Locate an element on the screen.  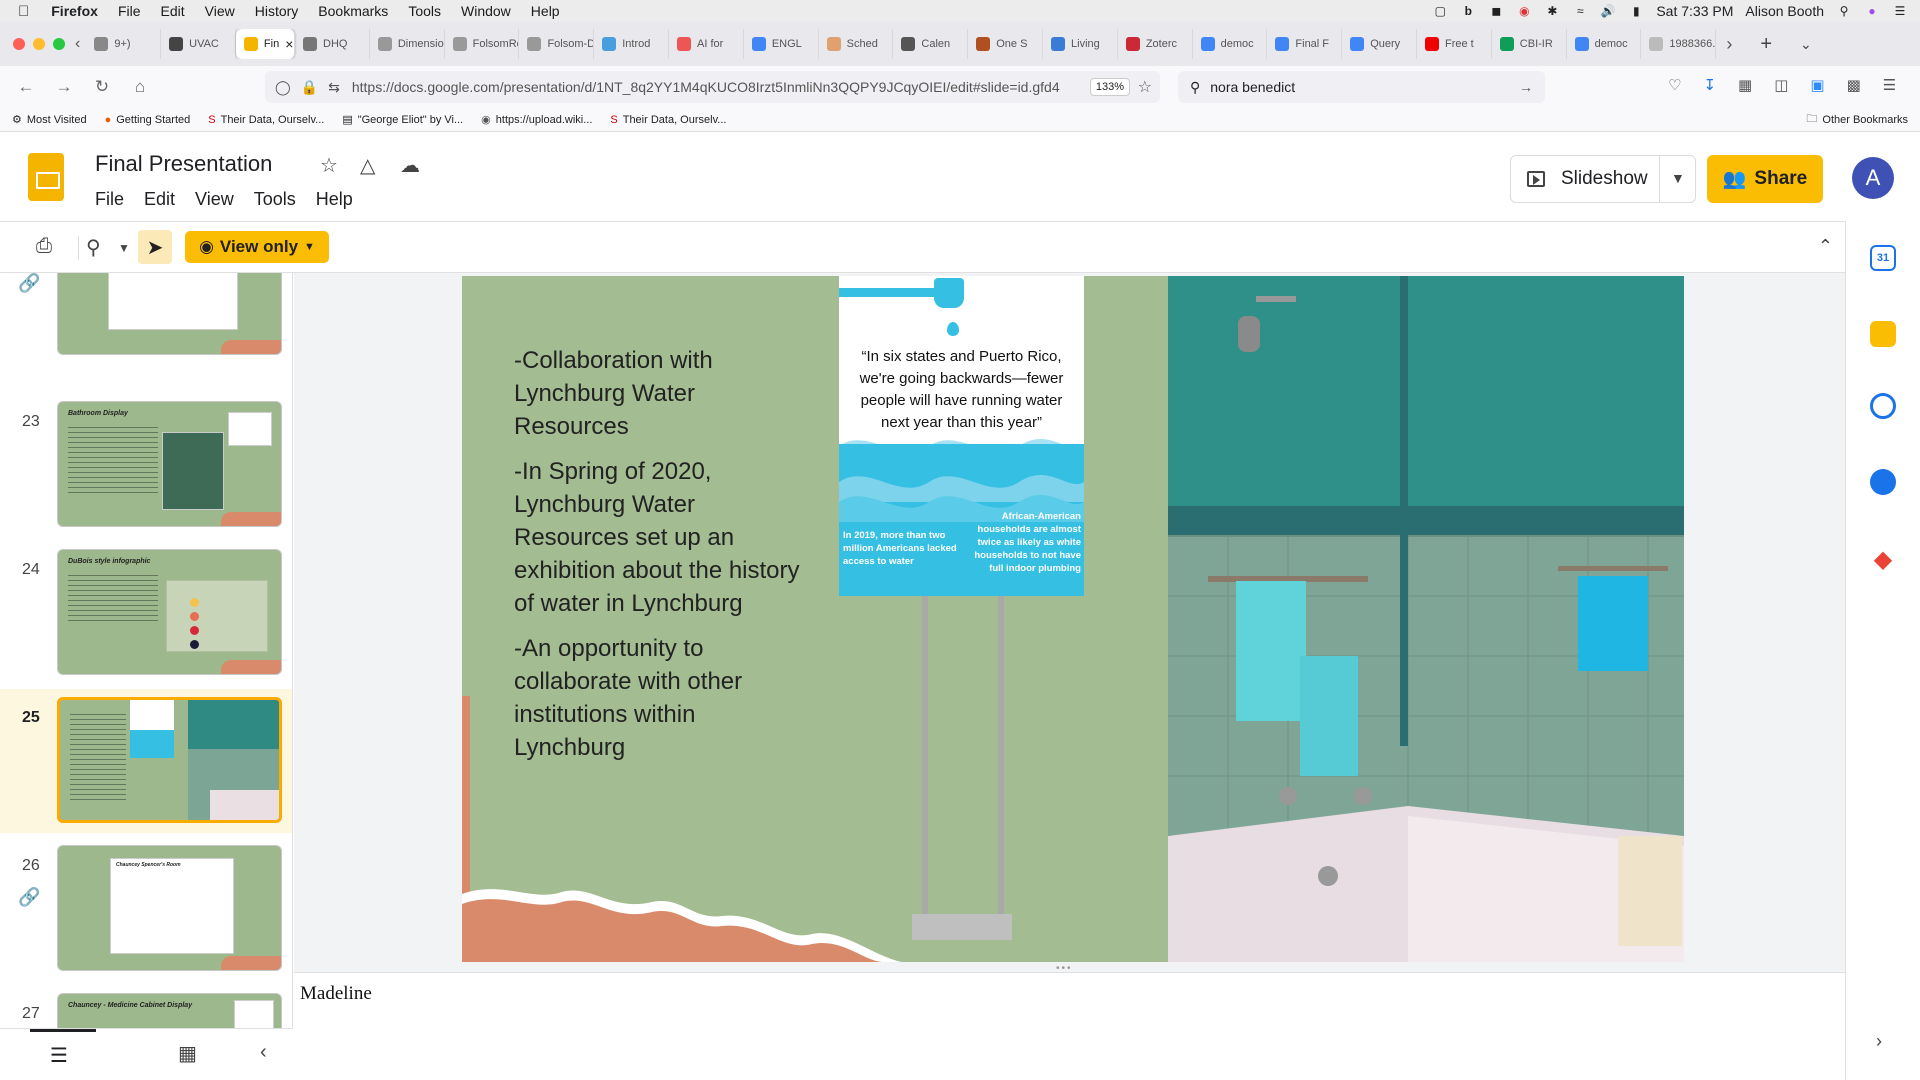
tasks-icon is located at coordinates (1883, 406).